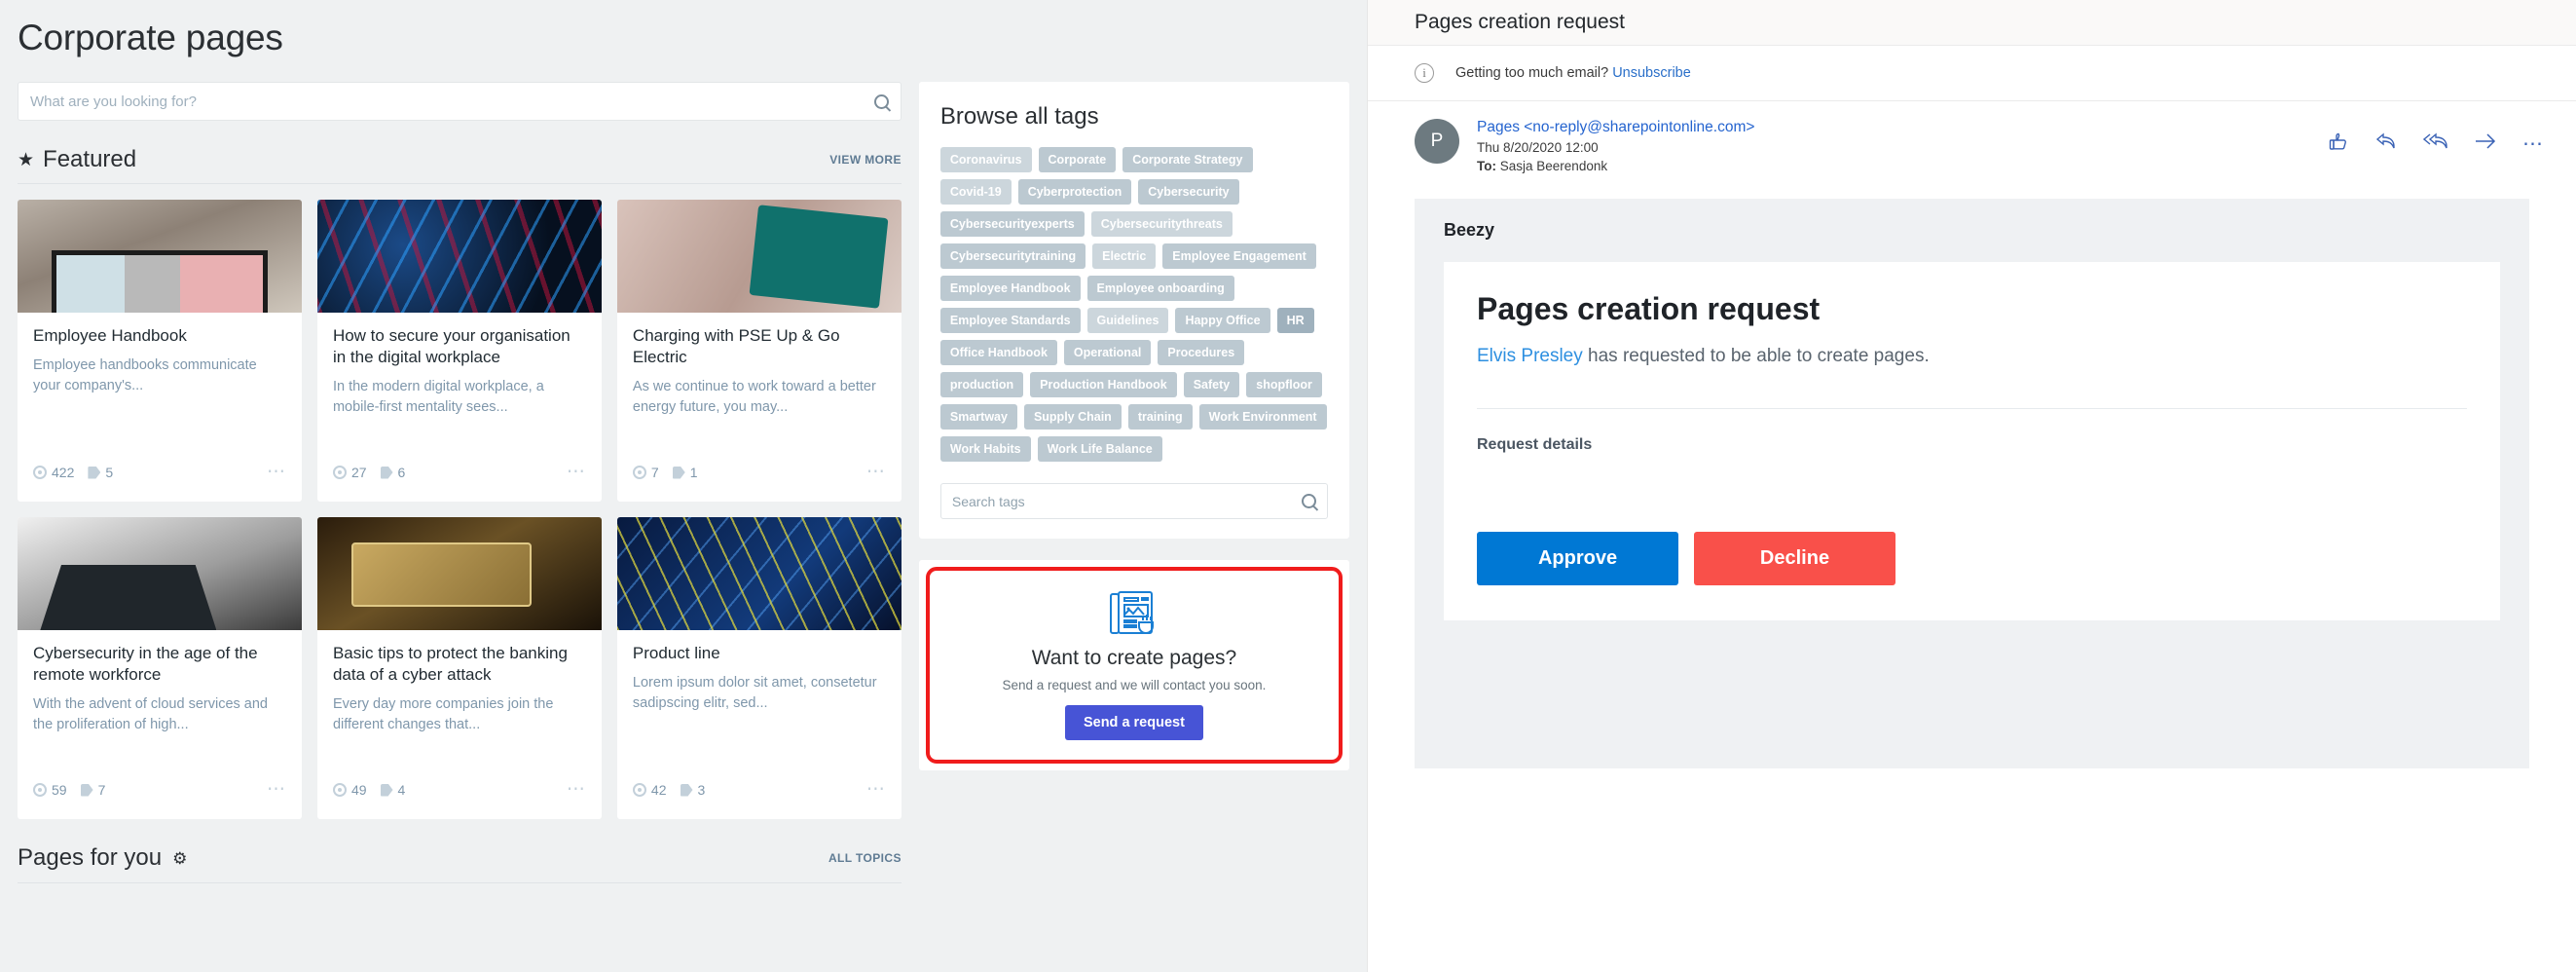  What do you see at coordinates (693, 472) in the screenshot?
I see `tags-count: 1` at bounding box center [693, 472].